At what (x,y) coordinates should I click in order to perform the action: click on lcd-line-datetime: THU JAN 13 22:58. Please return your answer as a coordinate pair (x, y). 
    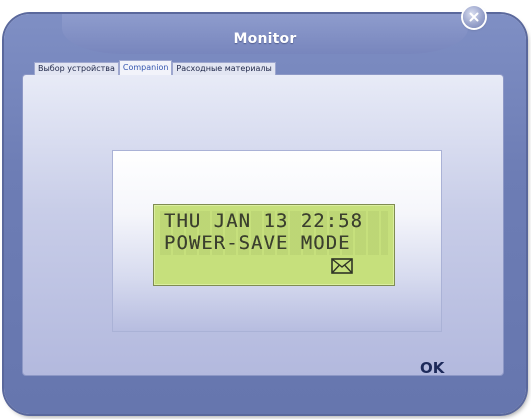
    Looking at the image, I should click on (264, 221).